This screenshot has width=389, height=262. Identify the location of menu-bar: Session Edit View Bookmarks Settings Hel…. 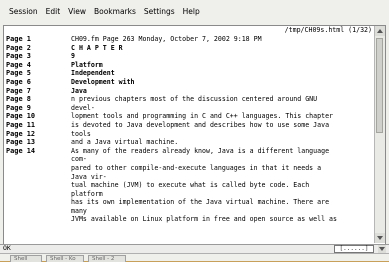
(194, 12).